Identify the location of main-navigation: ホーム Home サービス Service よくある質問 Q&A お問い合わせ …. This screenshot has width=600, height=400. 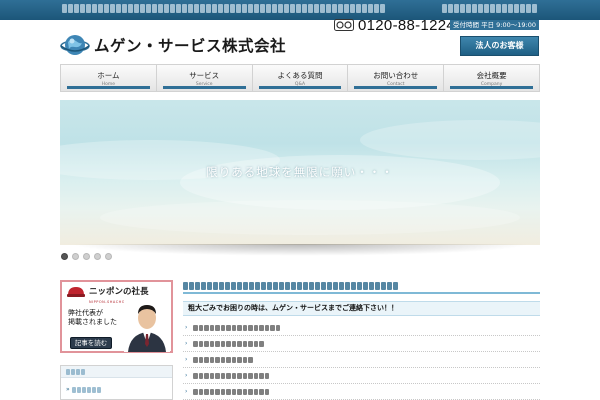
(300, 78).